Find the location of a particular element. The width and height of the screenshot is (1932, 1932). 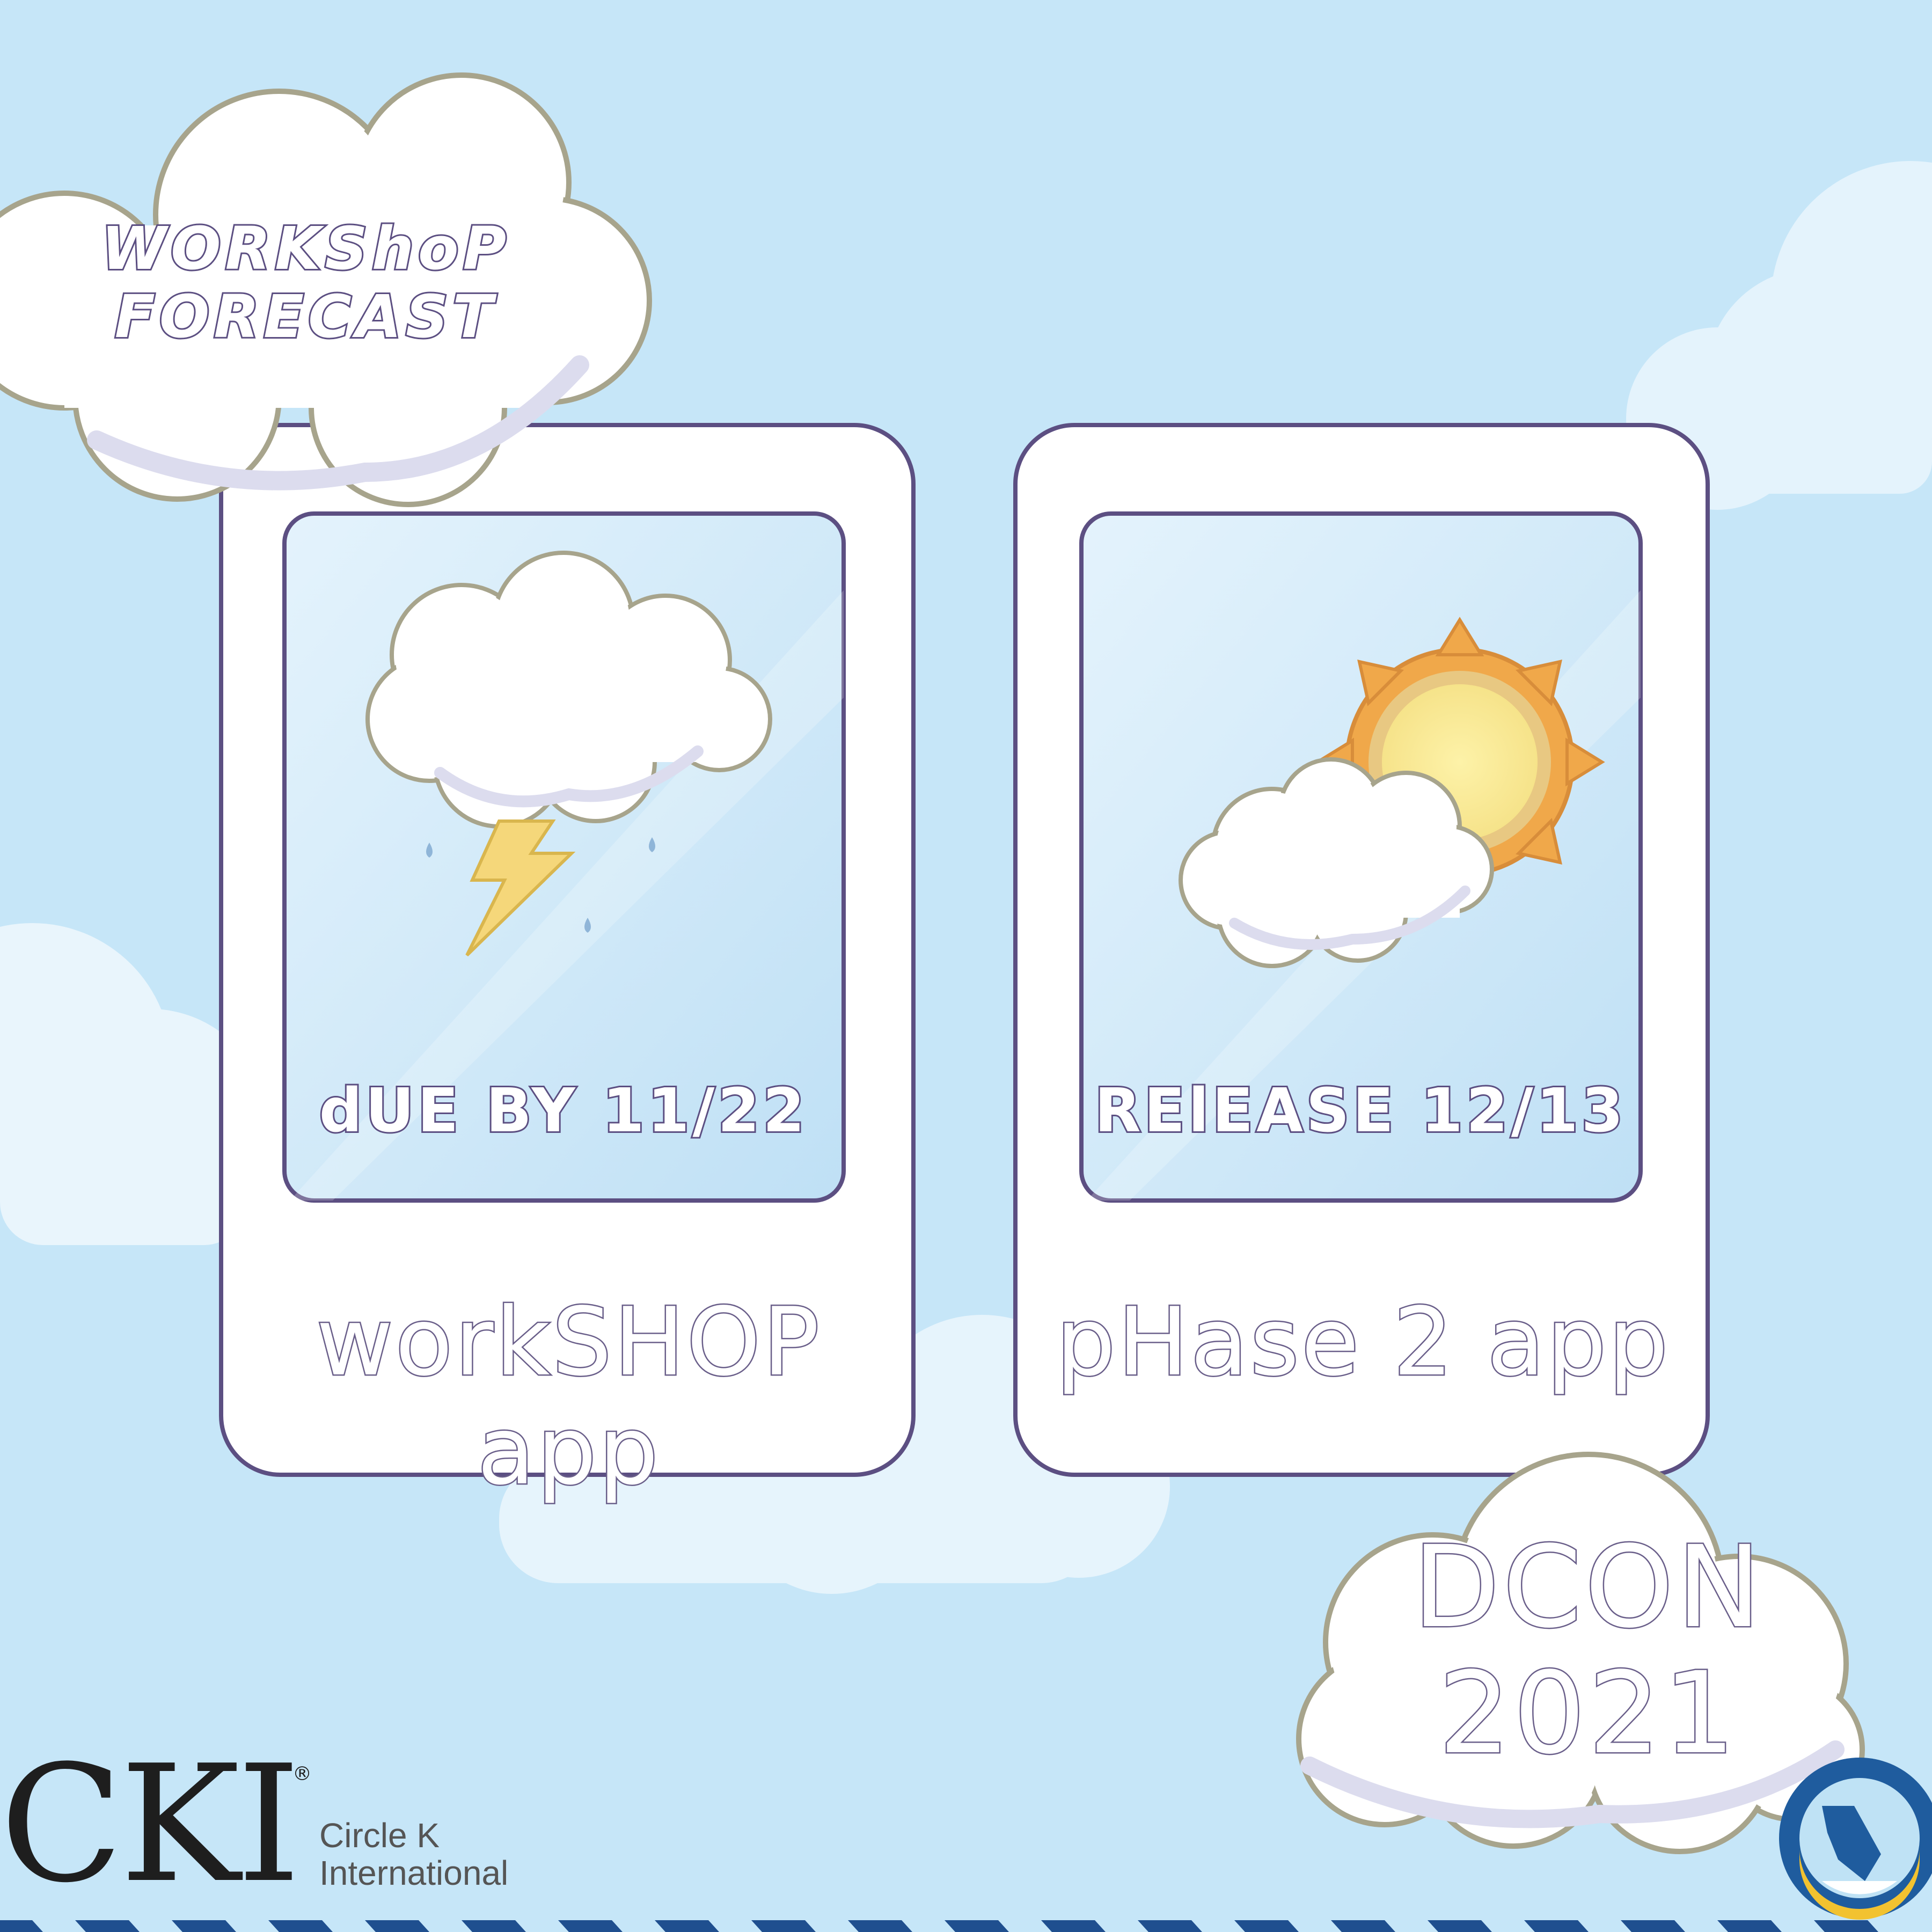

card-left-label: workSHOP app is located at coordinates (568, 1397).